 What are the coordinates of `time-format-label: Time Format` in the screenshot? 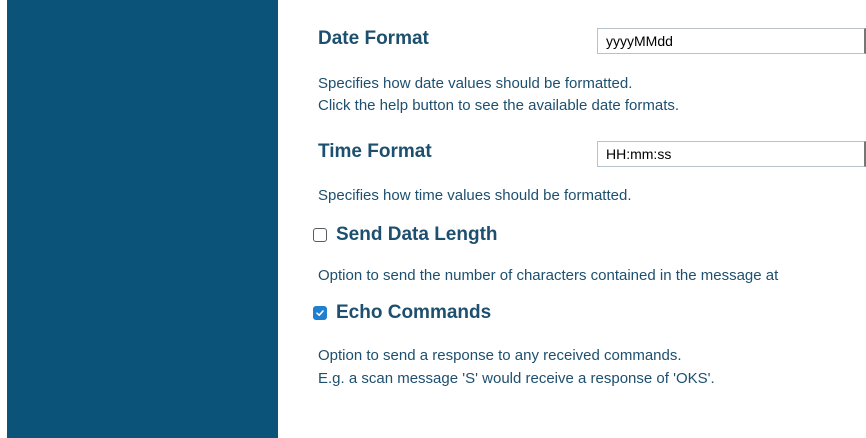 It's located at (375, 151).